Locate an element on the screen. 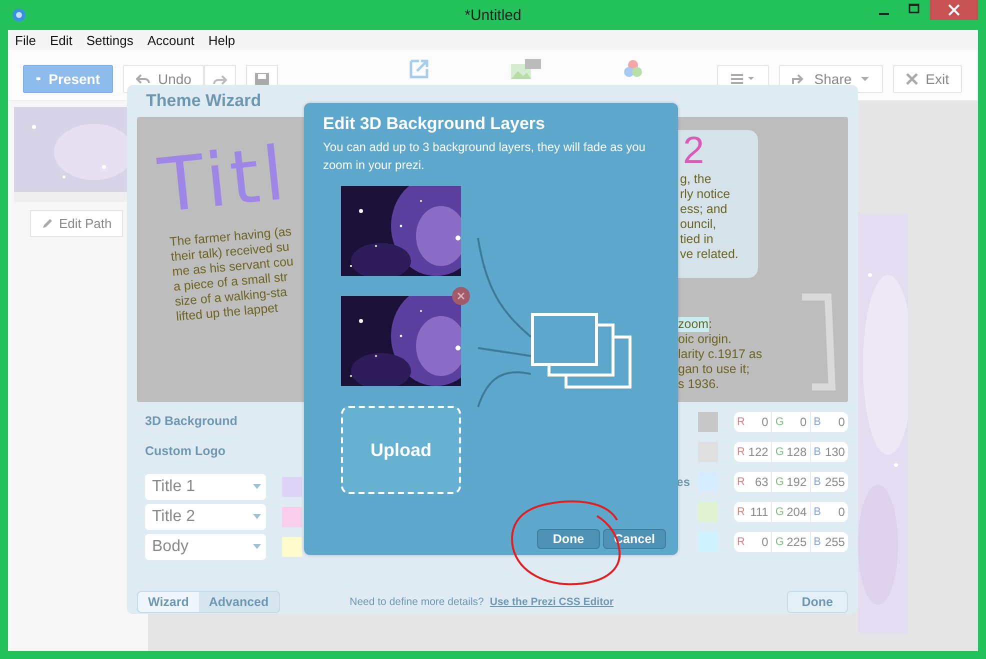 The image size is (986, 659). insert-icon is located at coordinates (419, 69).